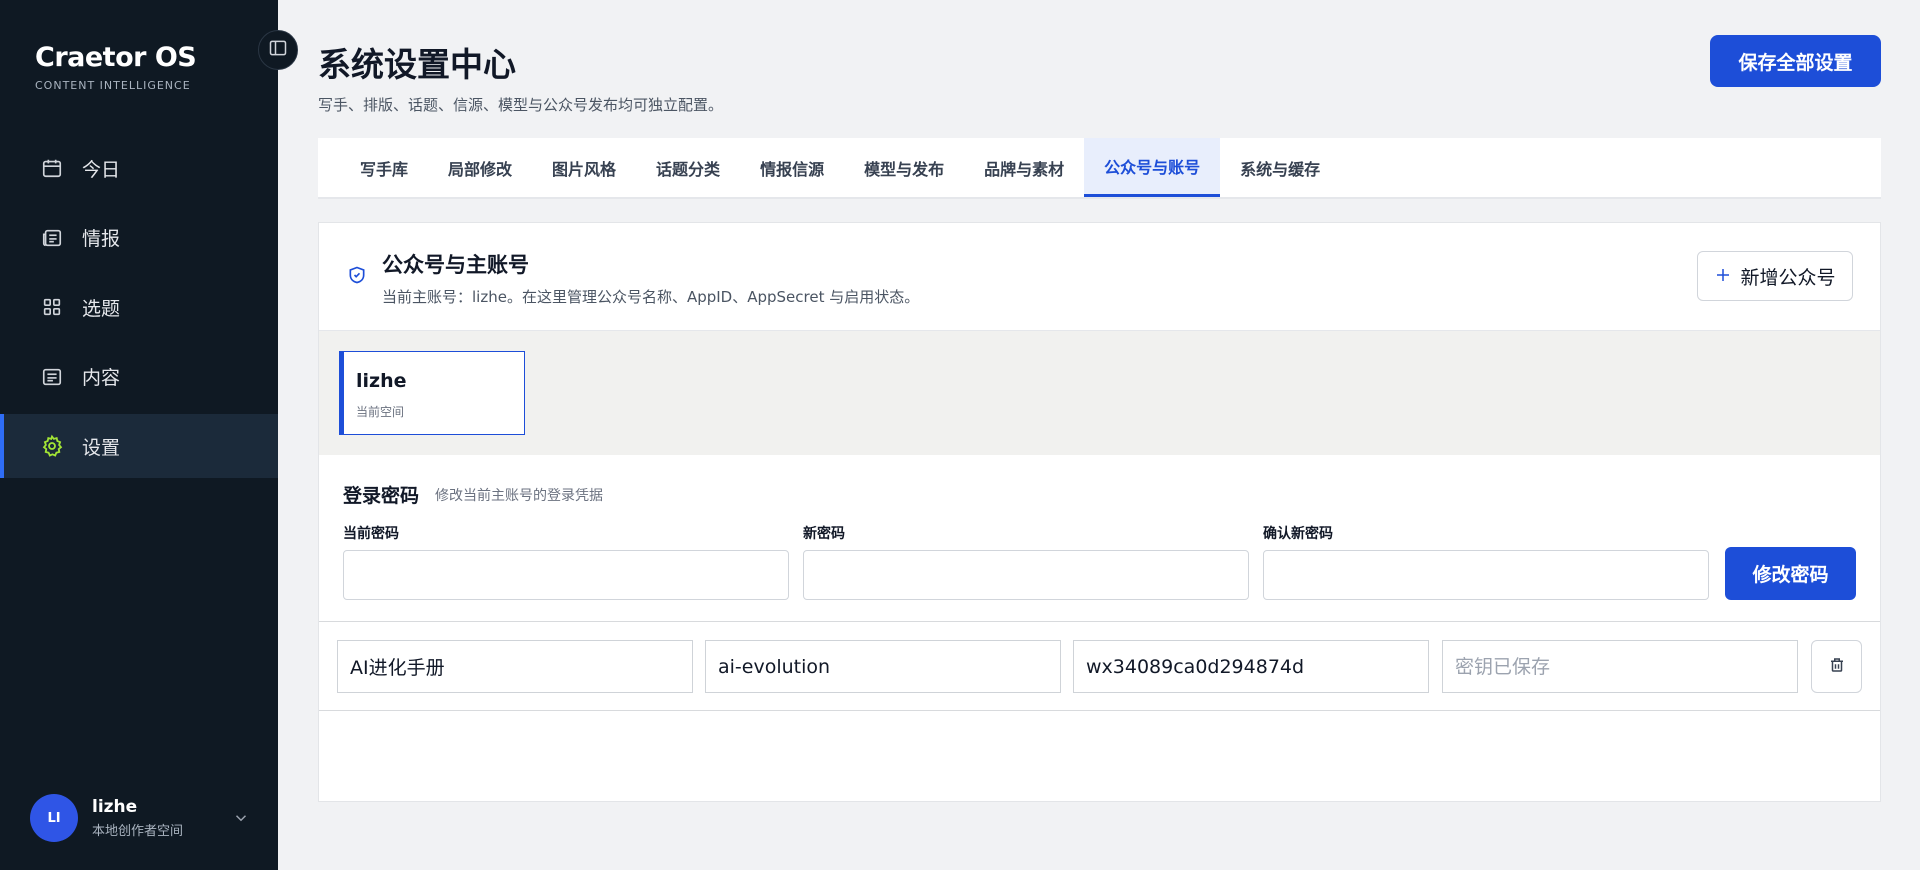  What do you see at coordinates (792, 167) in the screenshot?
I see `tab-intel-sources: 情报信源` at bounding box center [792, 167].